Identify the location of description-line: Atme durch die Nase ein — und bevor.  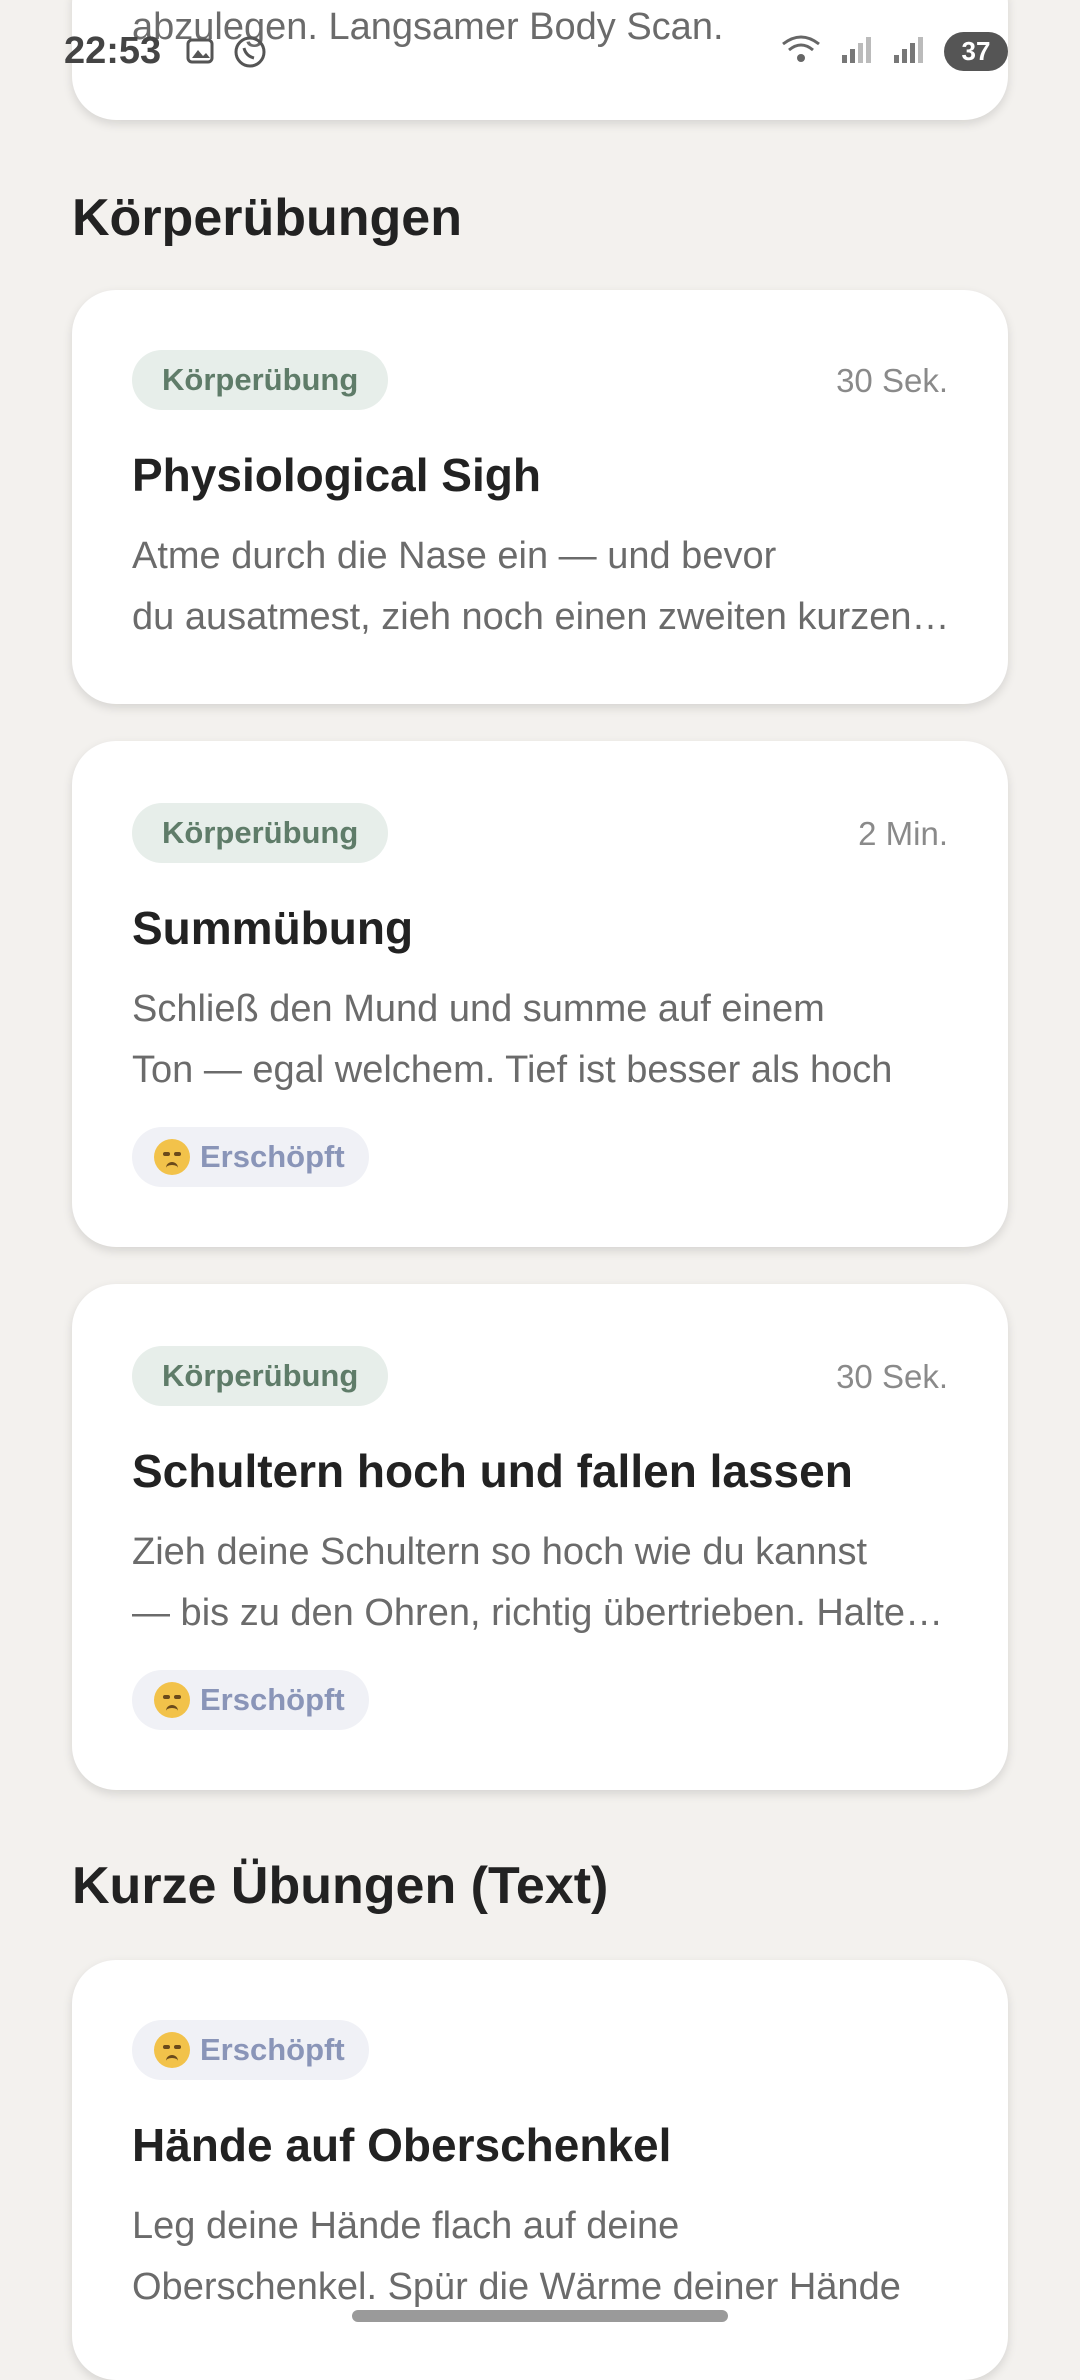
(454, 556).